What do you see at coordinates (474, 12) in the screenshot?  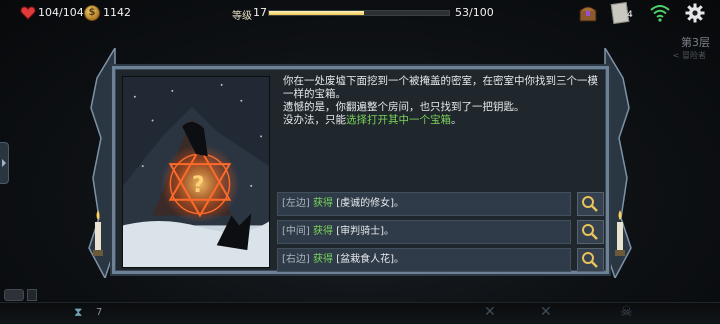 I see `xp-value: 53/100` at bounding box center [474, 12].